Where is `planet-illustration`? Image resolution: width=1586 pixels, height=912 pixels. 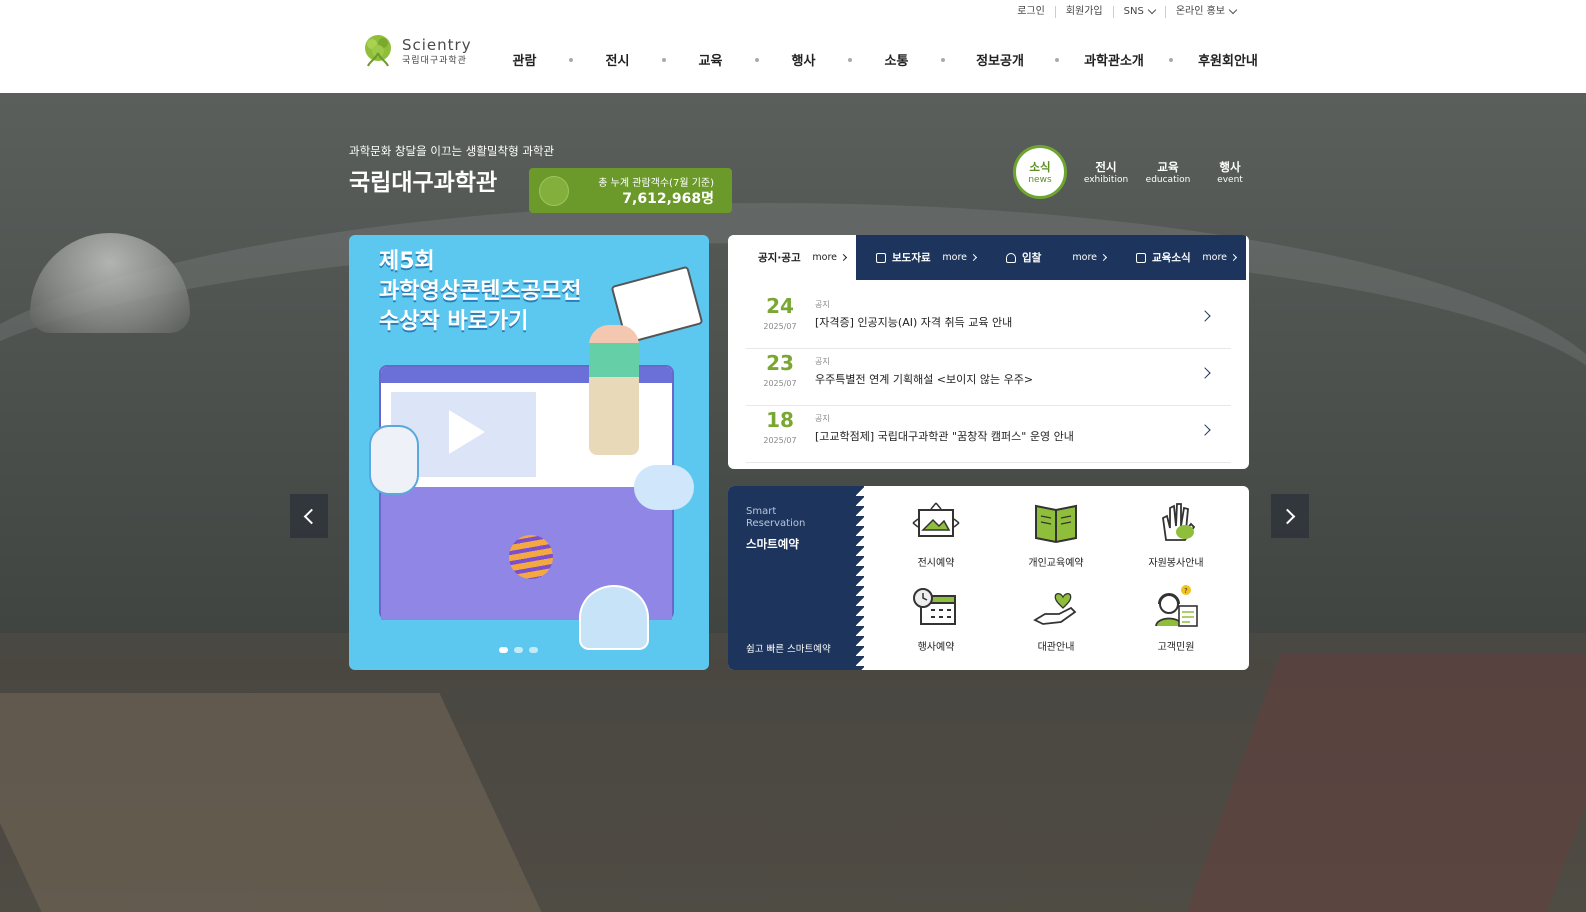
planet-illustration is located at coordinates (531, 557).